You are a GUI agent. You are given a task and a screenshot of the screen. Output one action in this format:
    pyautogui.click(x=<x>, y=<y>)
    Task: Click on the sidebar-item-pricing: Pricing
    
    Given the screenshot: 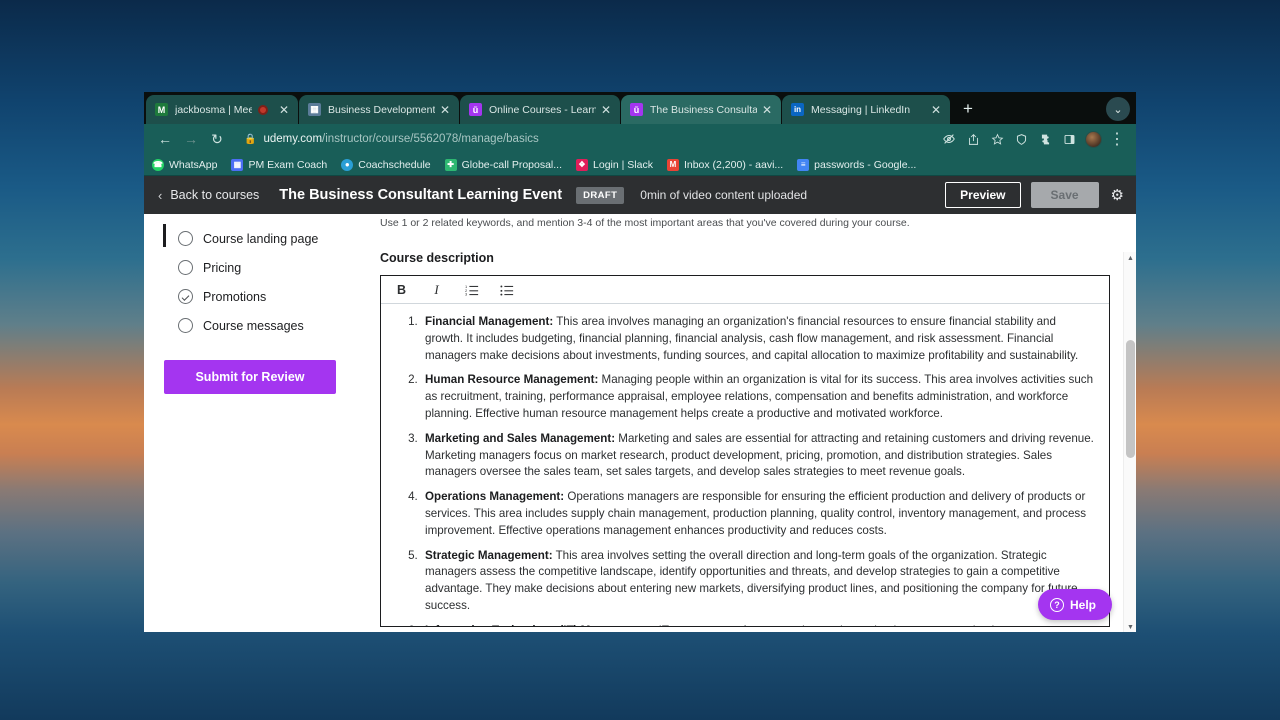 What is the action you would take?
    pyautogui.click(x=251, y=267)
    